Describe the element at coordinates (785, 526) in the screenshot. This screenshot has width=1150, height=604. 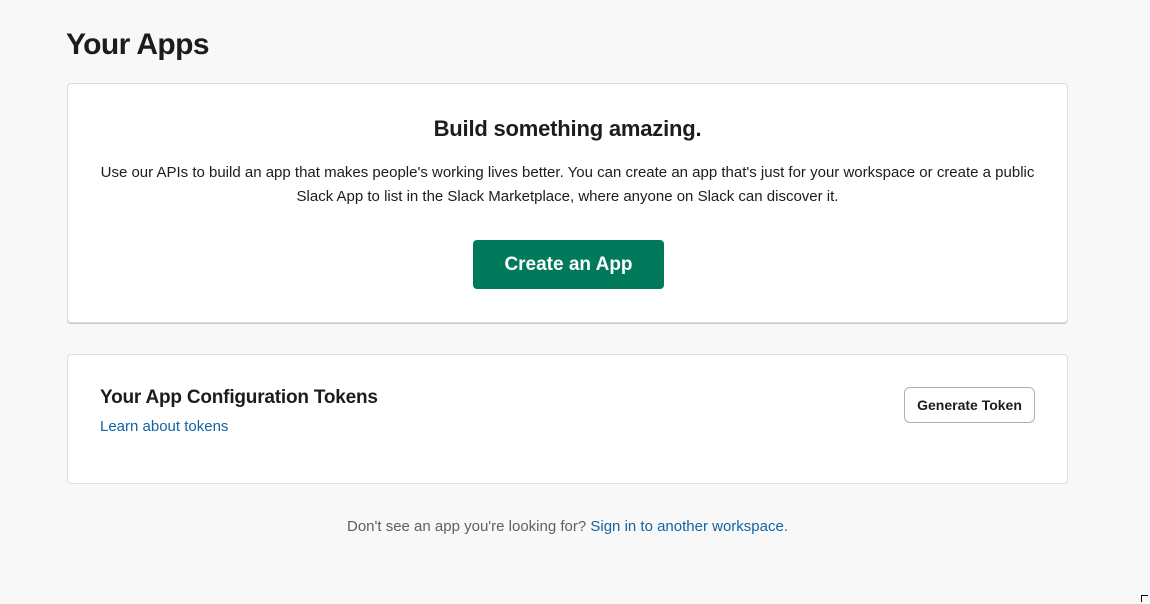
I see `footer-period: .` at that location.